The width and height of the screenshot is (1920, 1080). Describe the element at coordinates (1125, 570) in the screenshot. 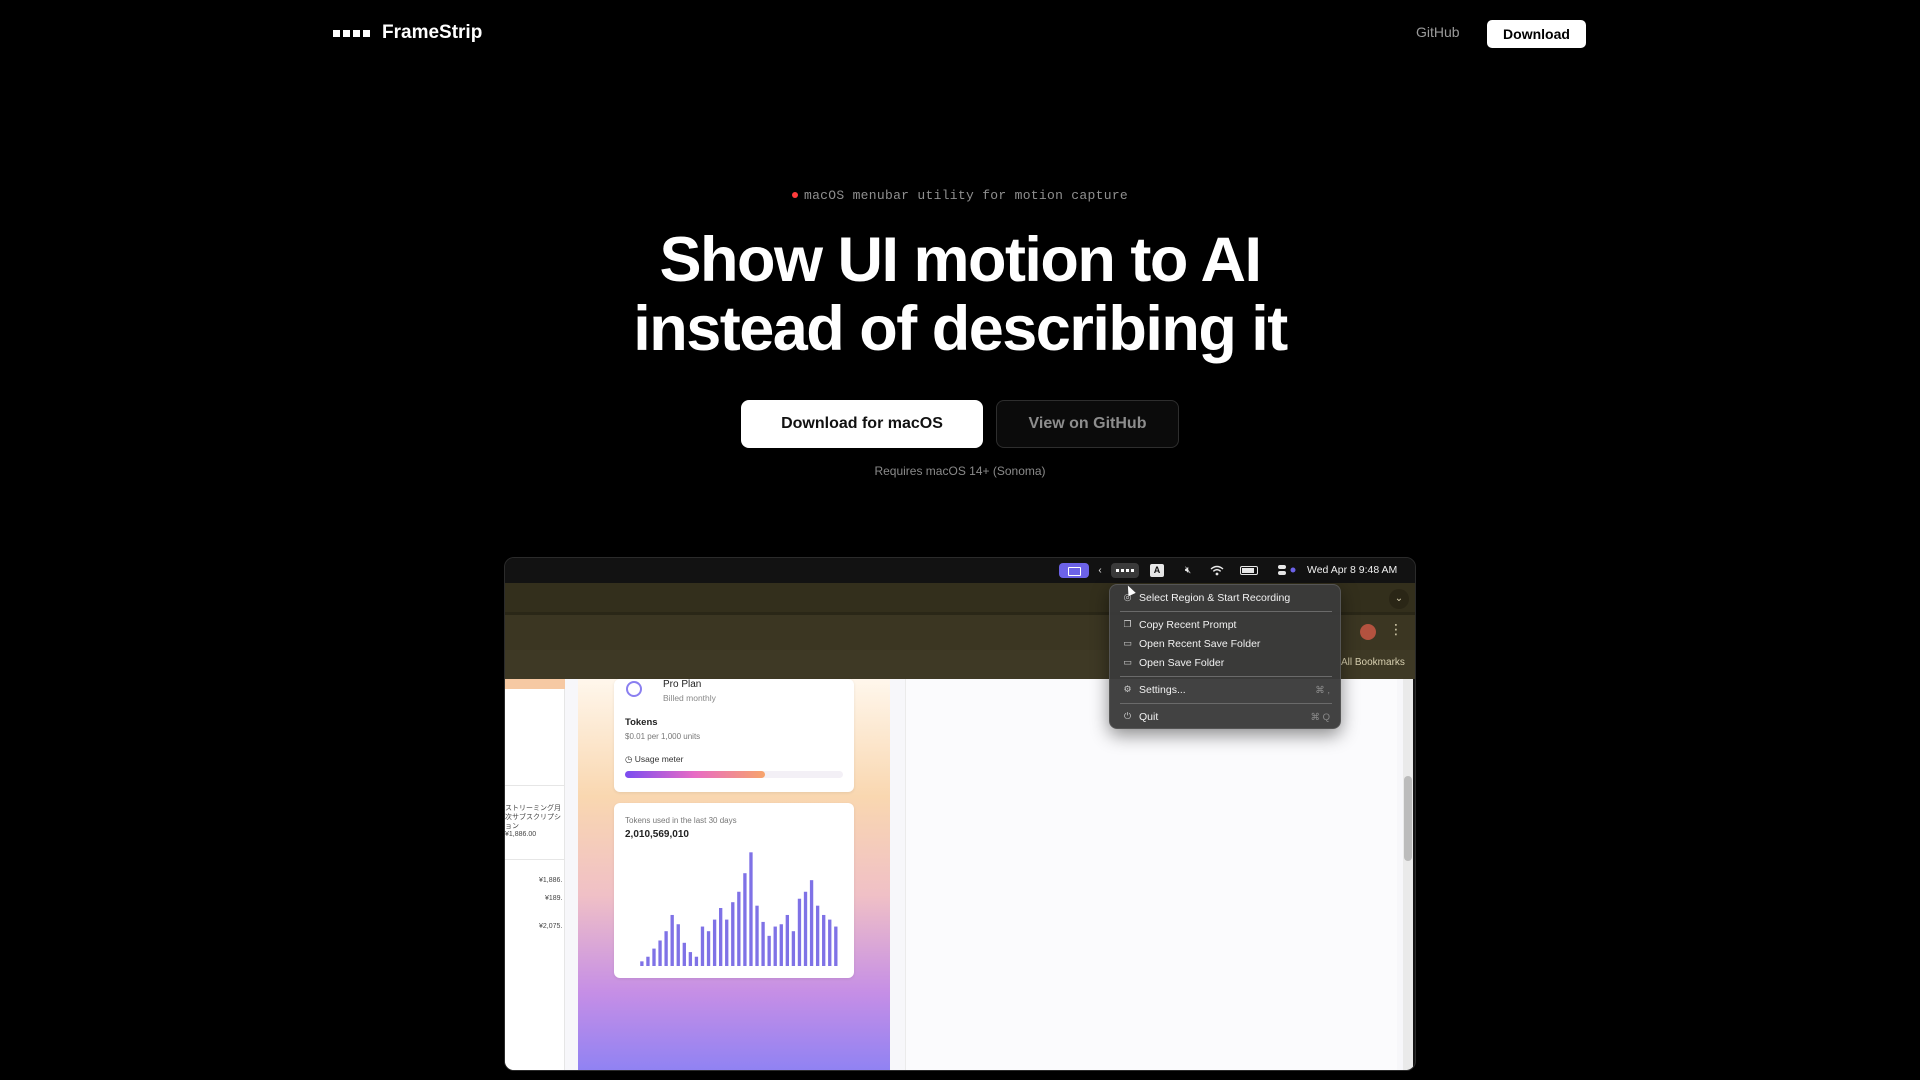

I see `framestrip-menubar-icon` at that location.